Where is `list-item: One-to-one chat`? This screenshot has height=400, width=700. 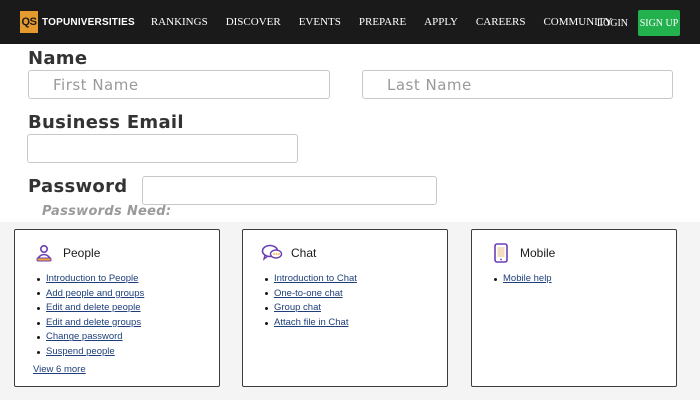 list-item: One-to-one chat is located at coordinates (311, 294).